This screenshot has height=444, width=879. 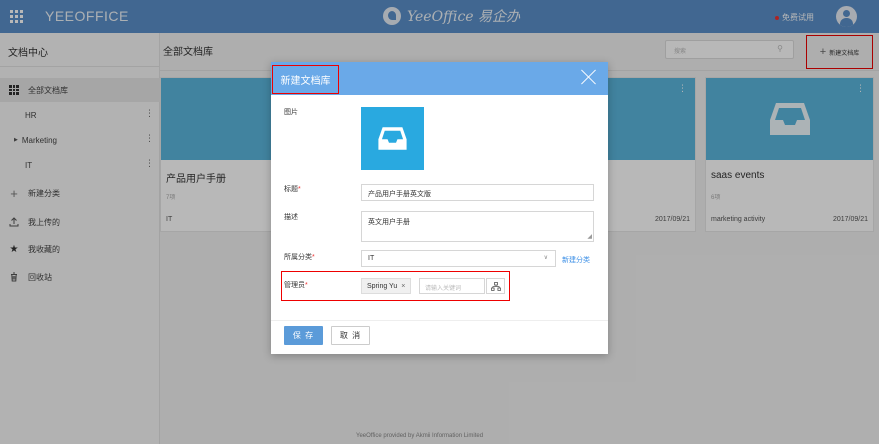 I want to click on chevron-down-icon: ∨, so click(x=545, y=258).